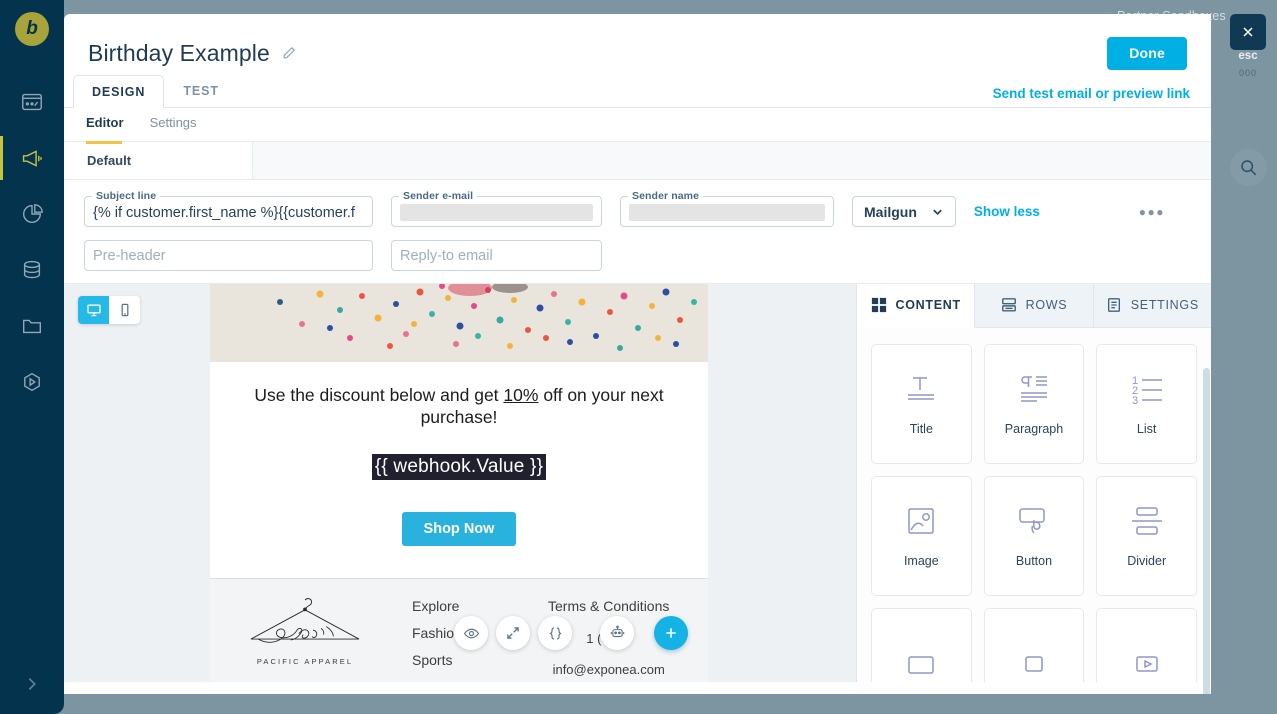 The image size is (1277, 714). I want to click on device-toggle, so click(109, 310).